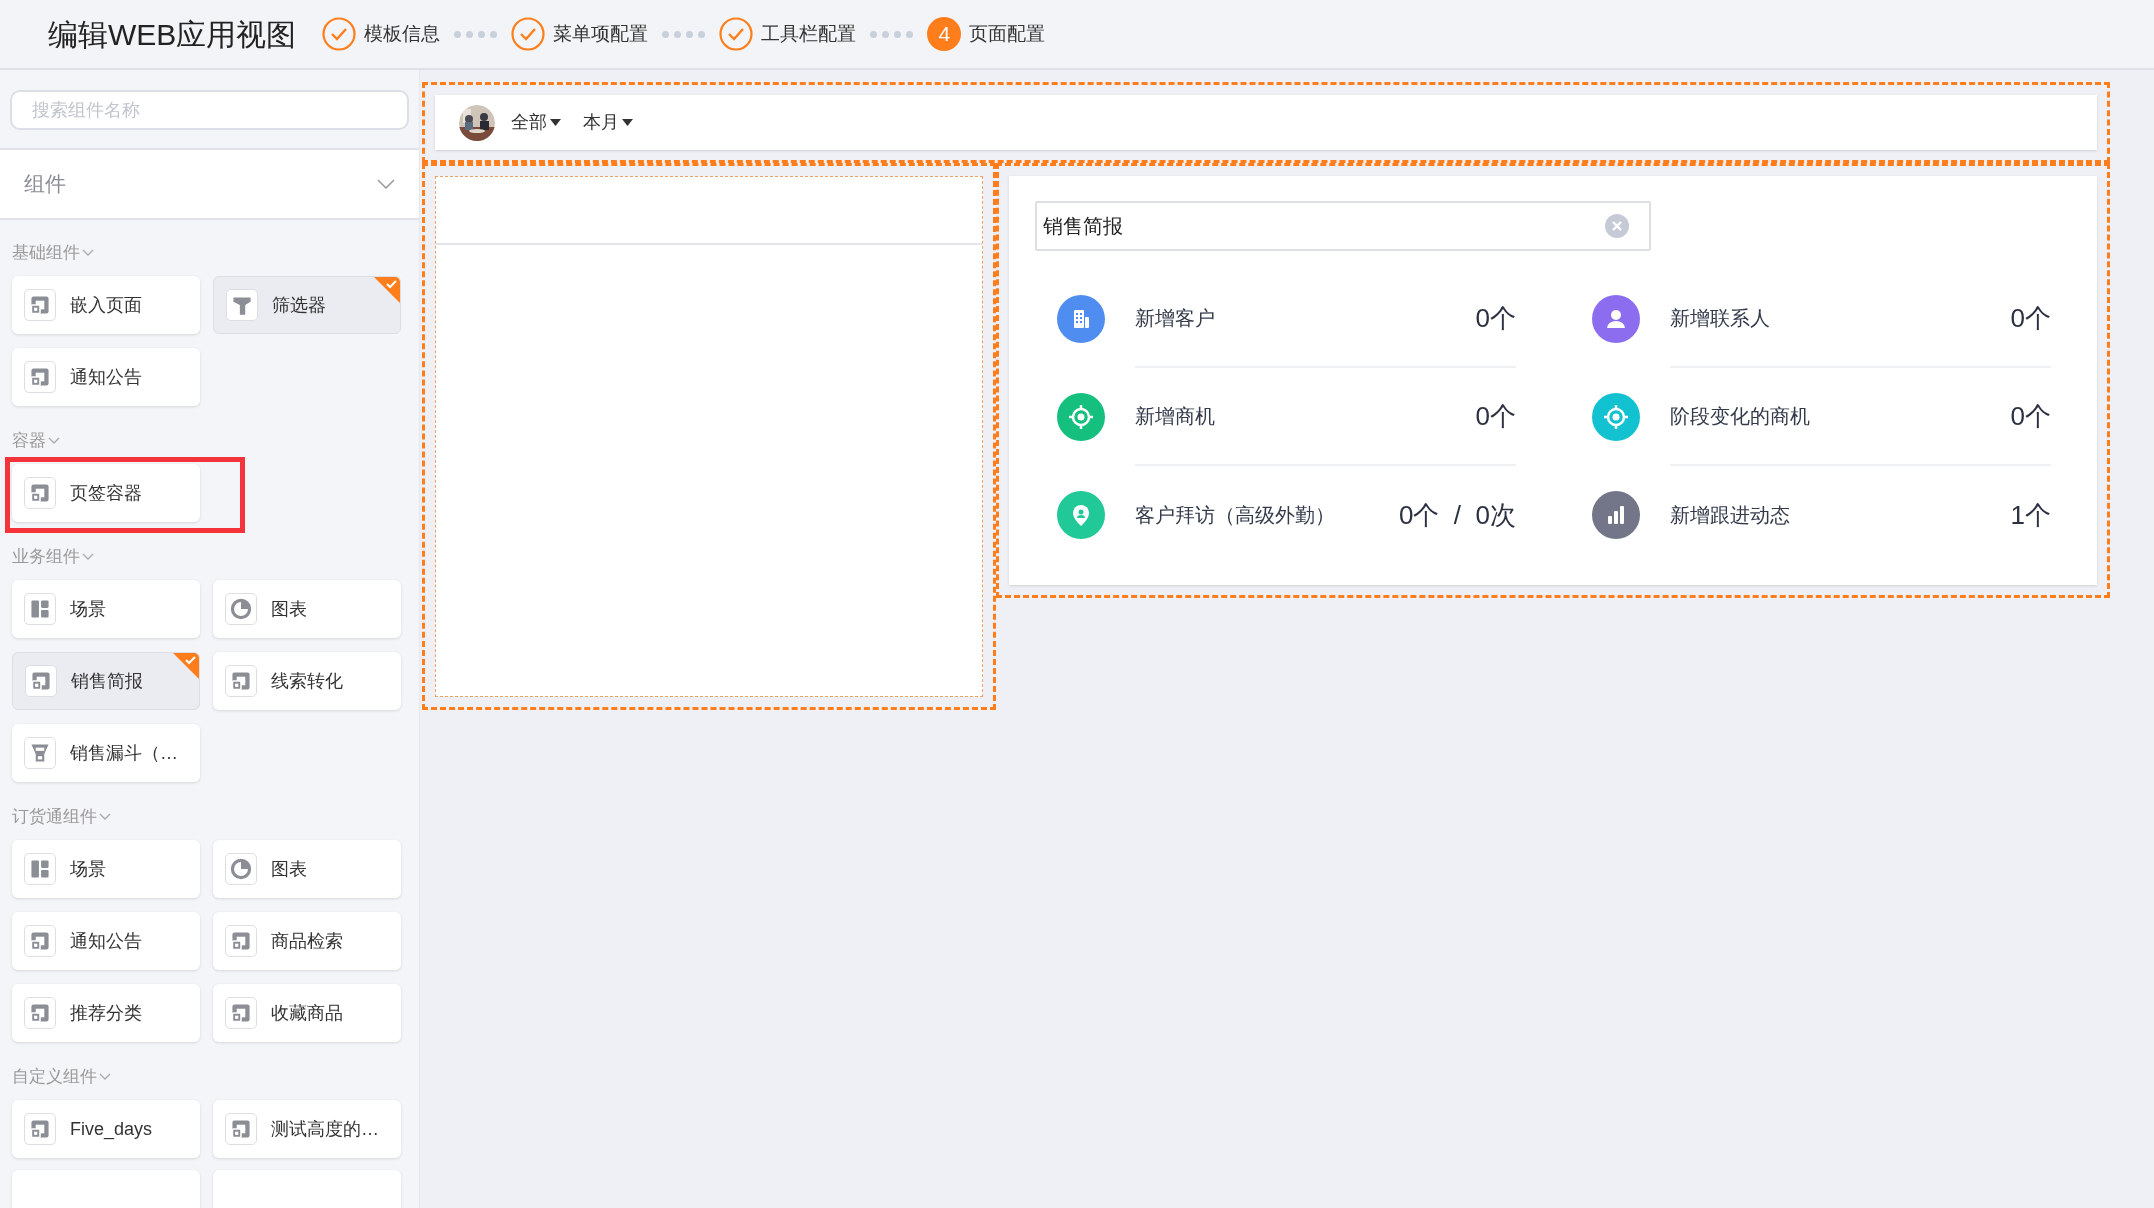 The width and height of the screenshot is (2154, 1208). What do you see at coordinates (106, 681) in the screenshot?
I see `component-card: 销售简报` at bounding box center [106, 681].